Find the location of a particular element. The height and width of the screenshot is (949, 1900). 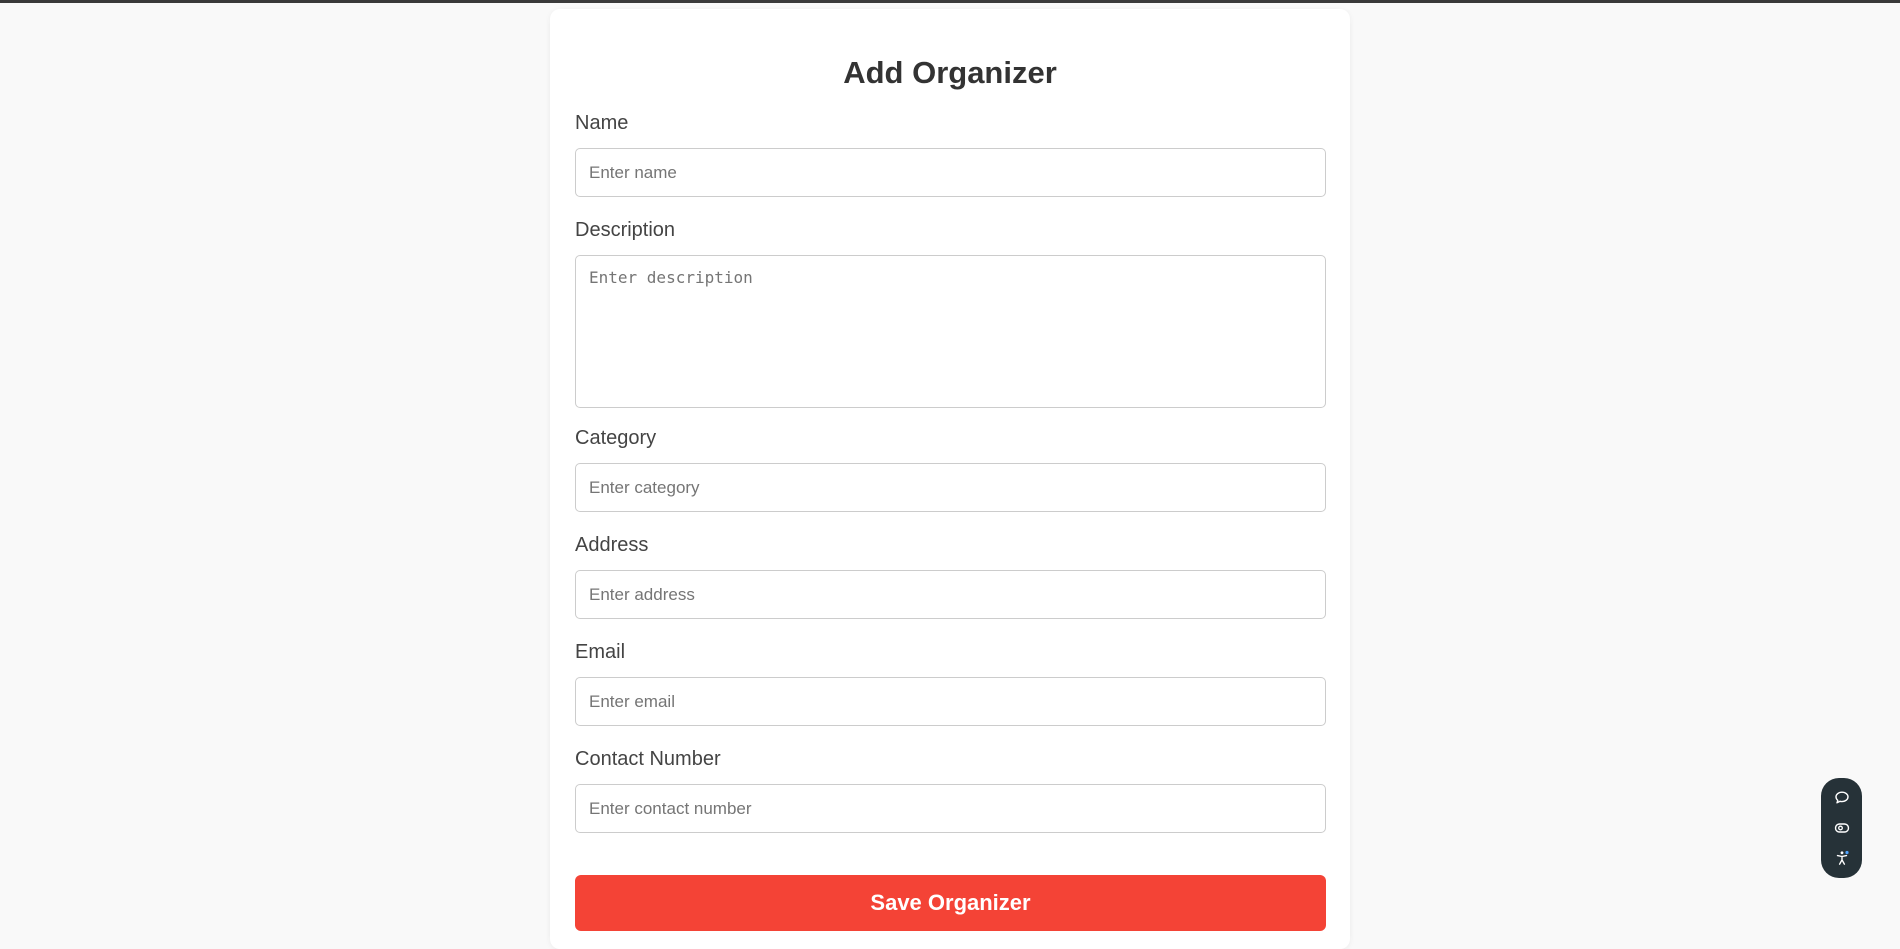

category-input is located at coordinates (950, 487).